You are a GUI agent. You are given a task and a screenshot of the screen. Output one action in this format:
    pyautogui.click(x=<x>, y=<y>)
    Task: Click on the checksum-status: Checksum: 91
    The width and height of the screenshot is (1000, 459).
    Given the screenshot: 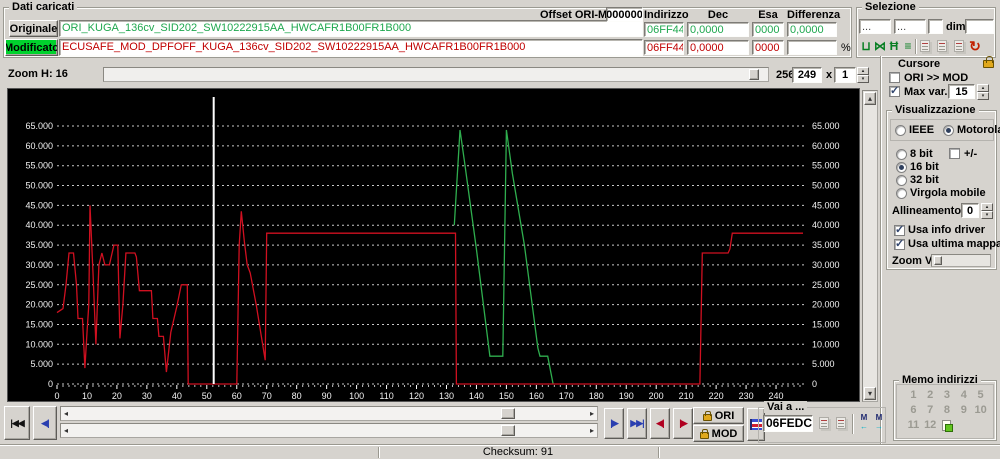 What is the action you would take?
    pyautogui.click(x=518, y=452)
    